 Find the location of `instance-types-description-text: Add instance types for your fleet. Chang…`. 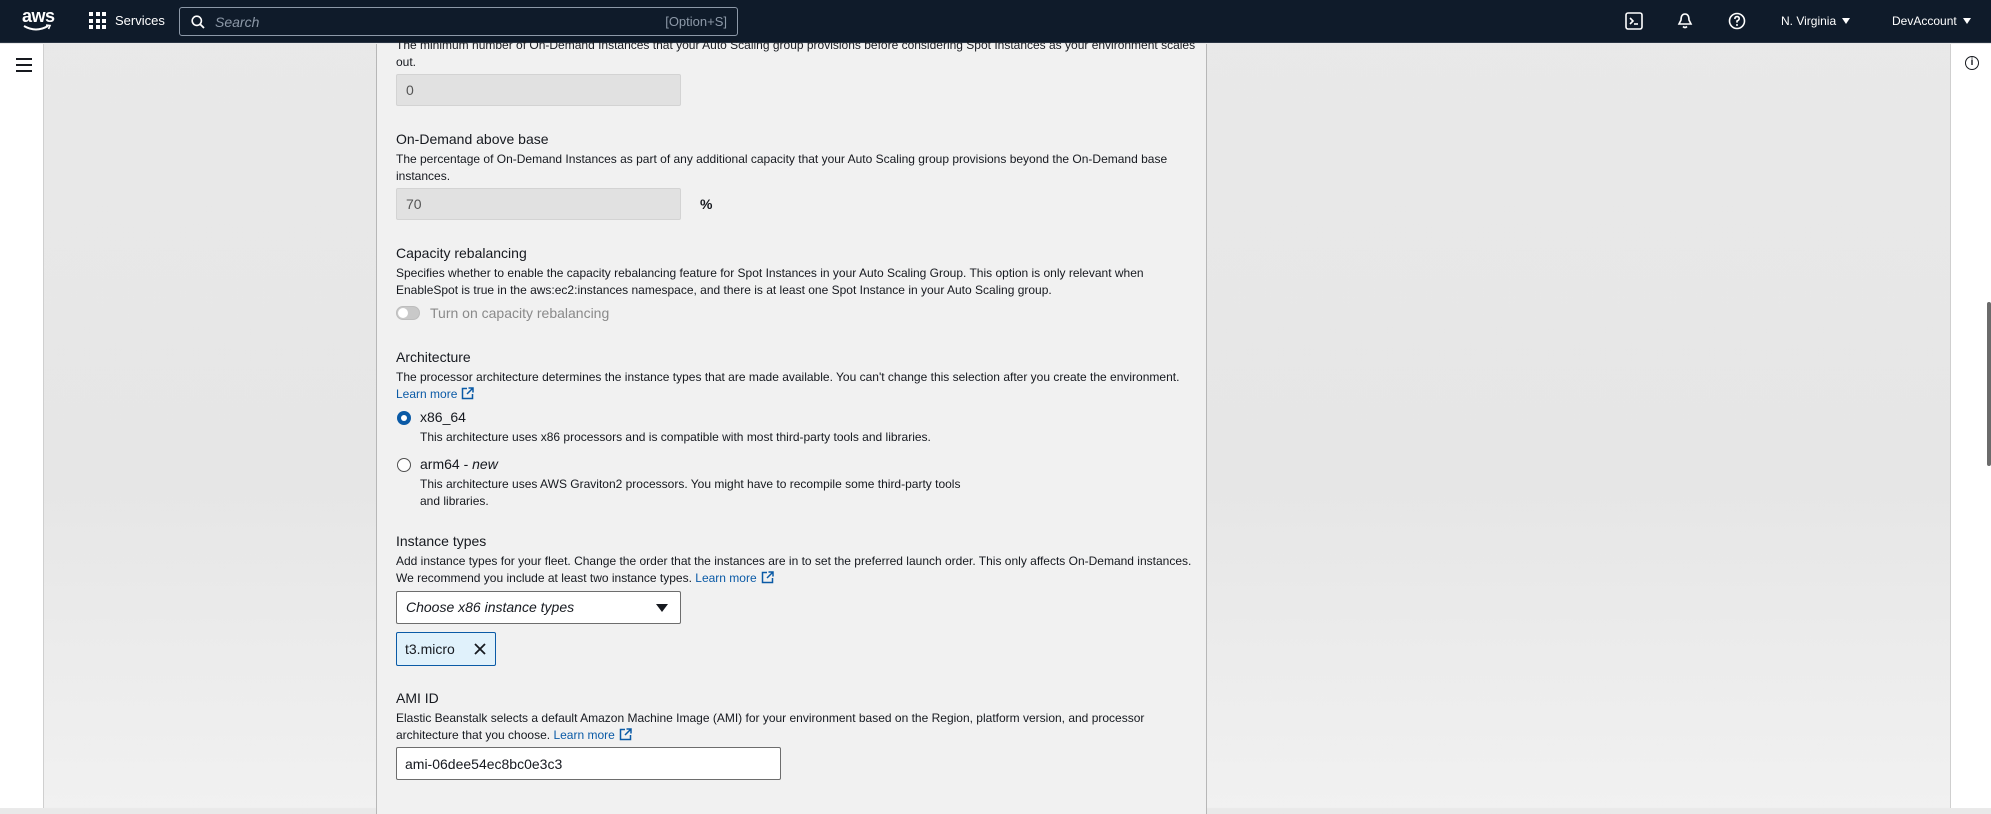

instance-types-description-text: Add instance types for your fleet. Chang… is located at coordinates (794, 569).